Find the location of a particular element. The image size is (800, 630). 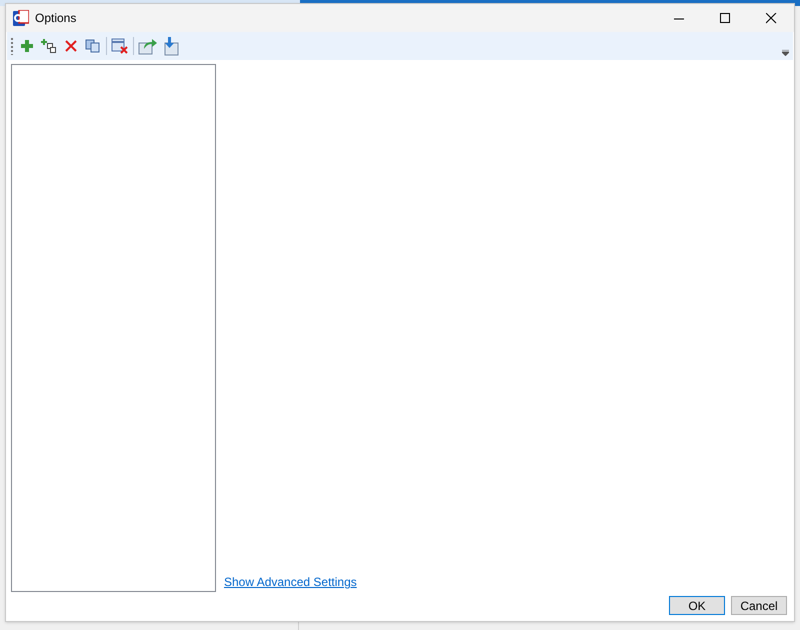

copy-icon is located at coordinates (93, 46).